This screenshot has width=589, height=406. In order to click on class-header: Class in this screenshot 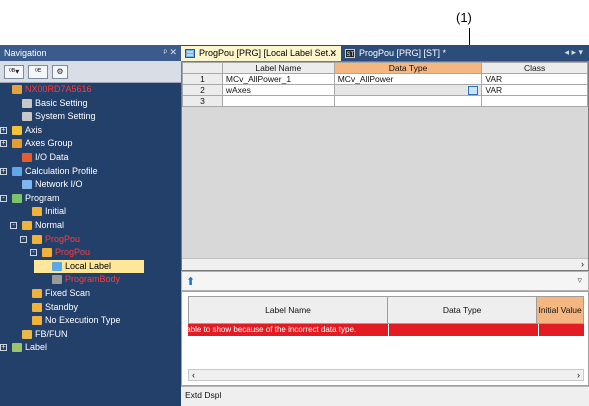, I will do `click(534, 68)`.